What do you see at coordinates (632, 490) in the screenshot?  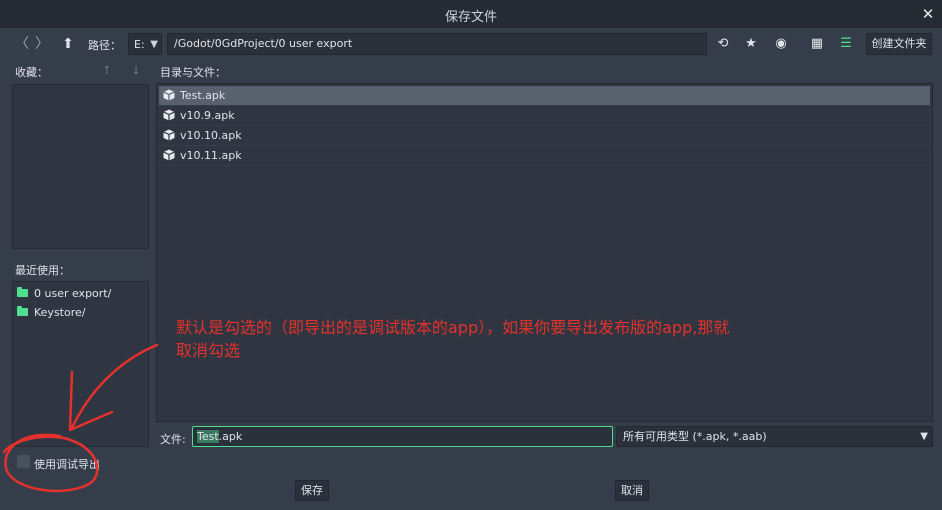 I see `cancel-button: 取消` at bounding box center [632, 490].